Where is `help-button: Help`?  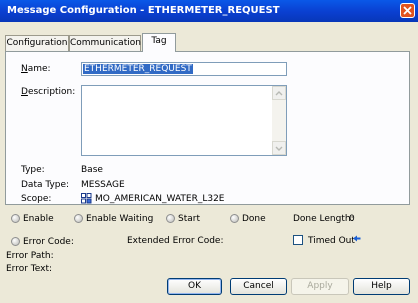
help-button: Help is located at coordinates (381, 286).